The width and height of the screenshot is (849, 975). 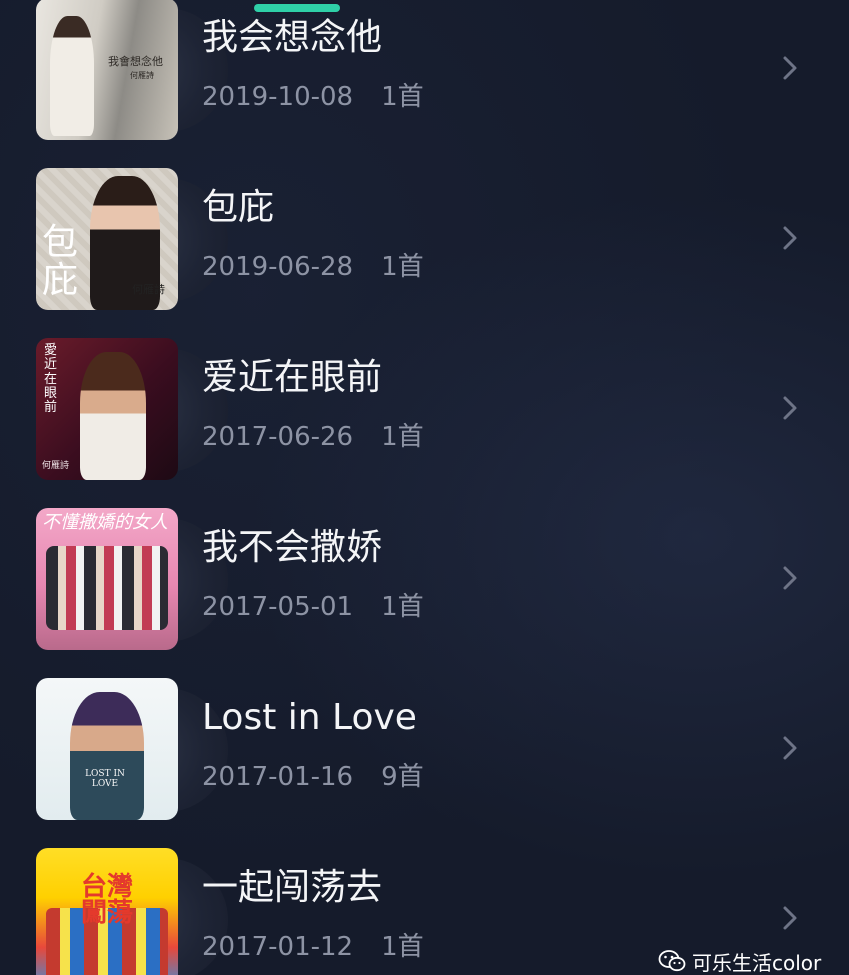 What do you see at coordinates (60, 261) in the screenshot?
I see `cover-title-text: 包庇` at bounding box center [60, 261].